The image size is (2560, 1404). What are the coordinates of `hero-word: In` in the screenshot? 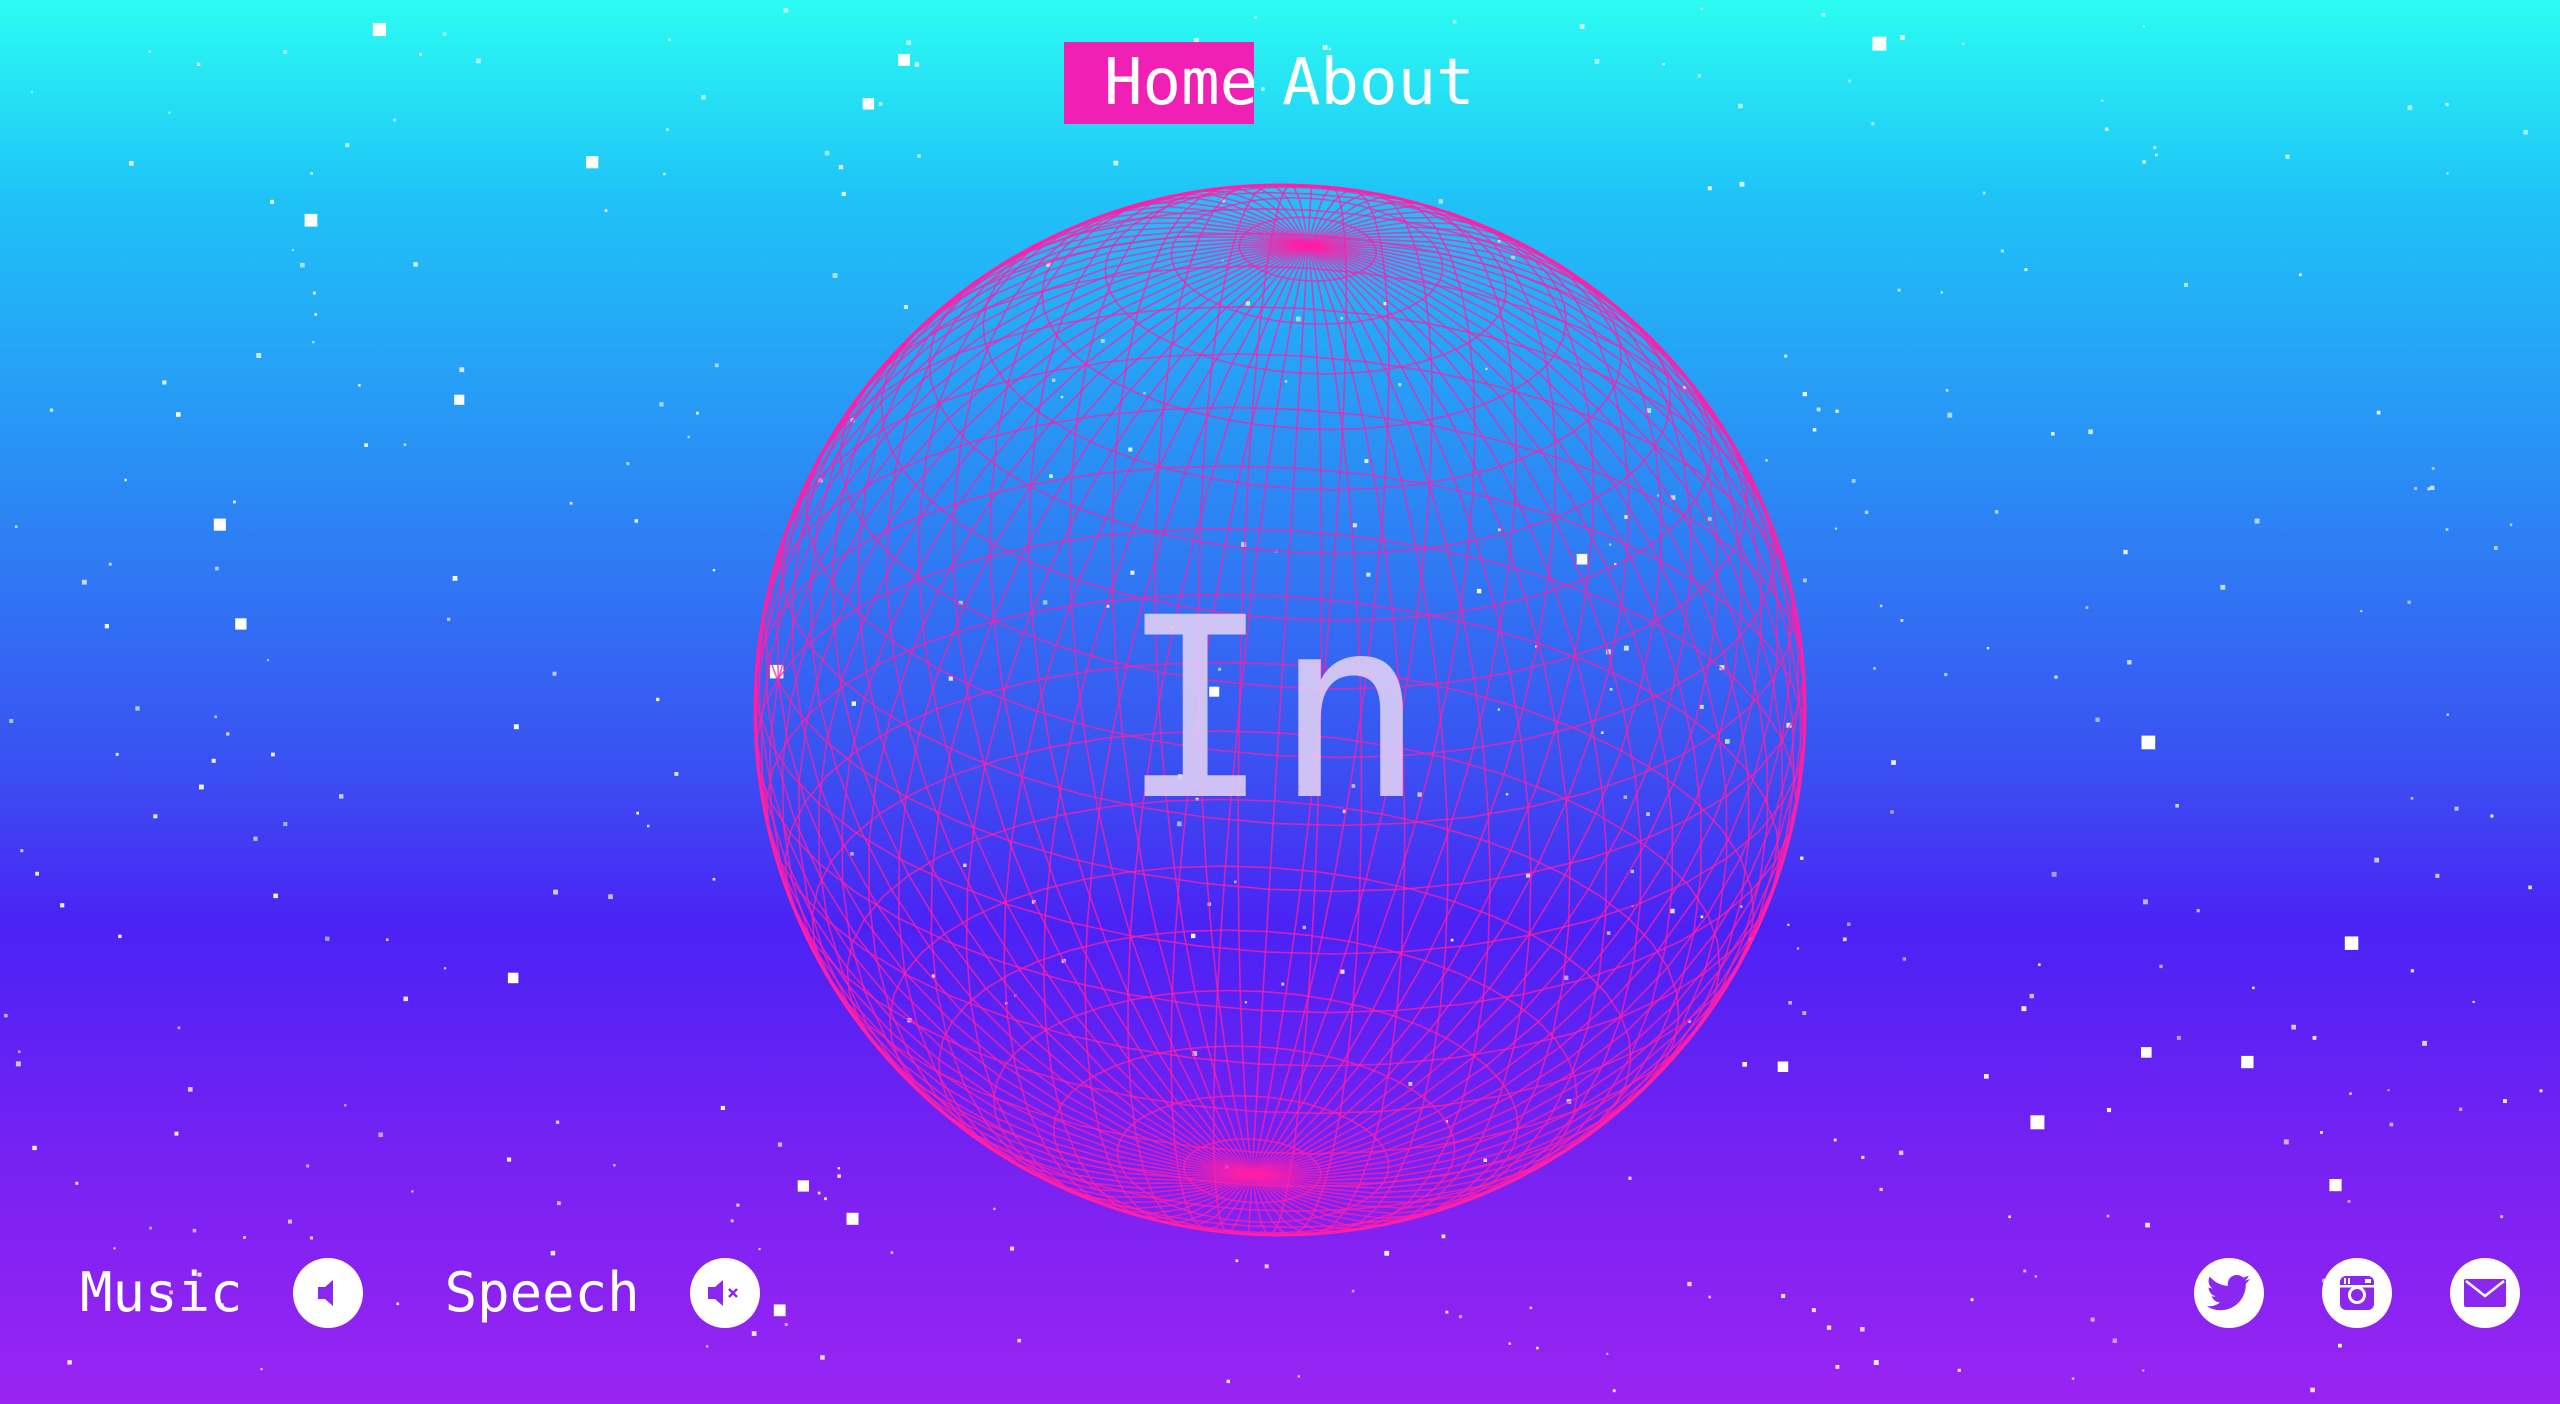 It's located at (1275, 709).